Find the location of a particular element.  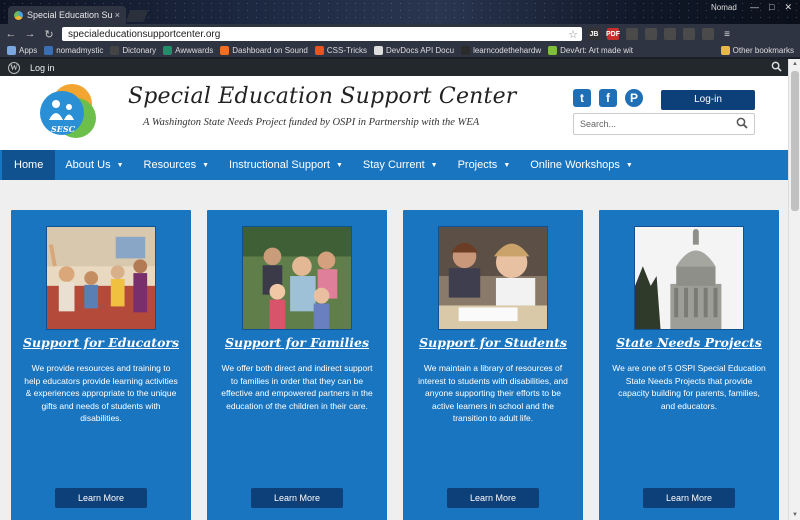

card-title: State Needs Projects is located at coordinates (689, 342).